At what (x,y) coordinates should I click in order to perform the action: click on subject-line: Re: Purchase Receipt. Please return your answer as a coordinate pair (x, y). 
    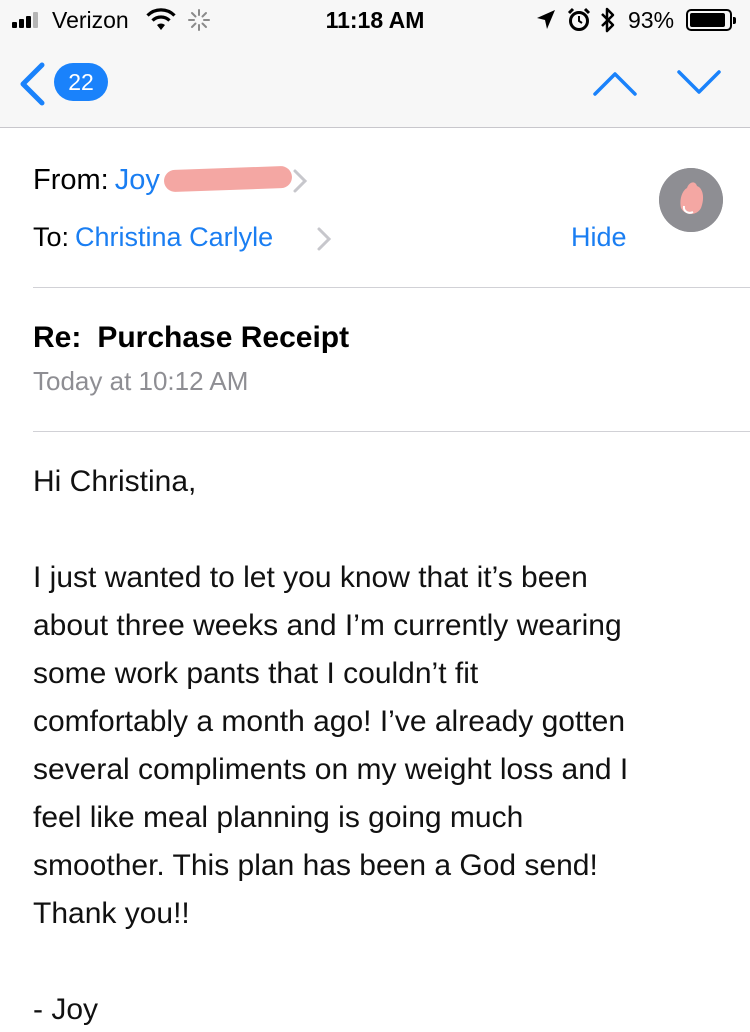
    Looking at the image, I should click on (191, 338).